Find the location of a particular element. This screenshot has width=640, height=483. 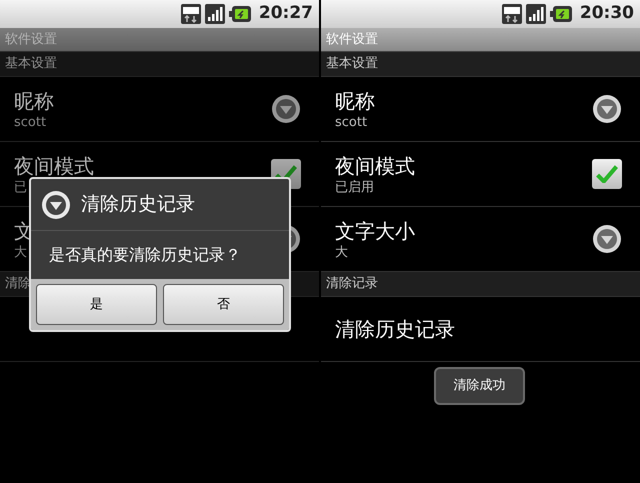

check-icon is located at coordinates (607, 174).